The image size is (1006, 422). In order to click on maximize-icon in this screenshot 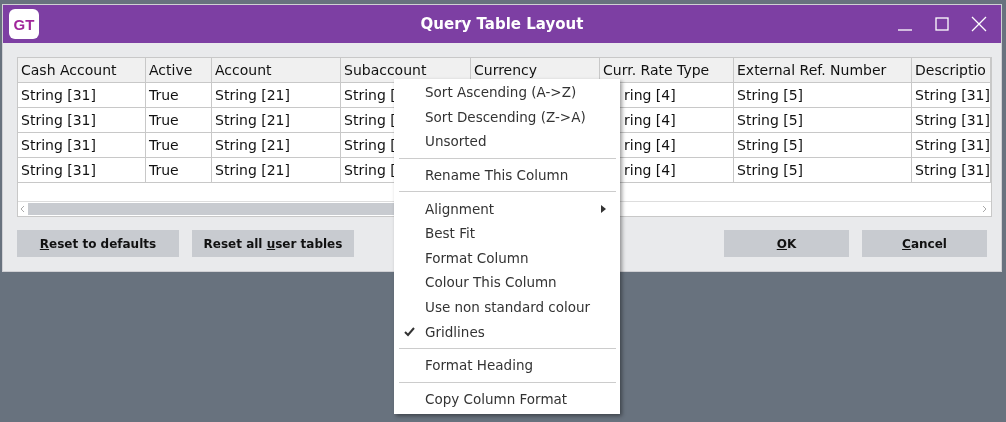, I will do `click(942, 24)`.